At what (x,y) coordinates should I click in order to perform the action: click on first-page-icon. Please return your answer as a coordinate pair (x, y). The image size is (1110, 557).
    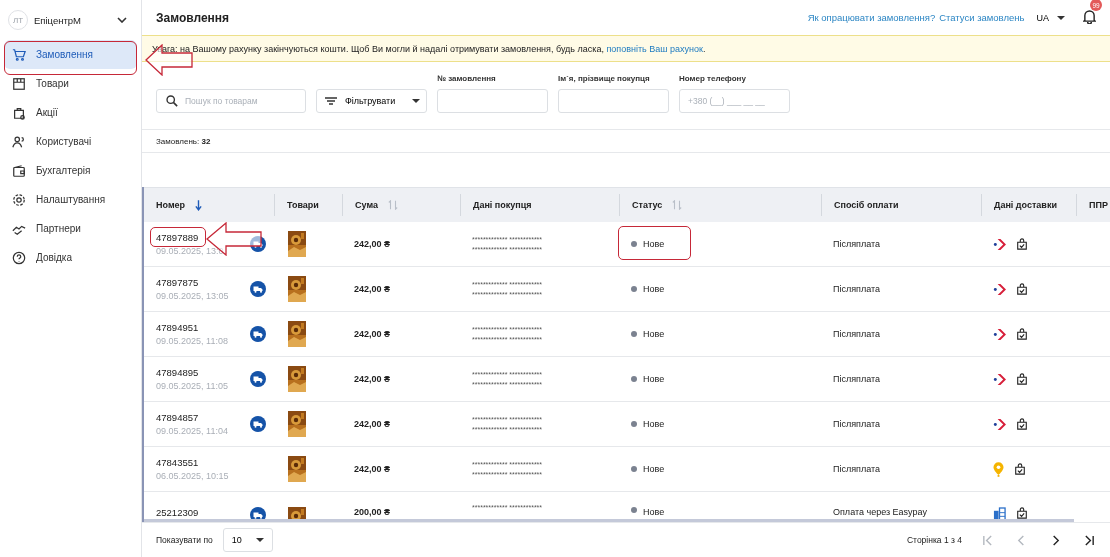
    Looking at the image, I should click on (987, 540).